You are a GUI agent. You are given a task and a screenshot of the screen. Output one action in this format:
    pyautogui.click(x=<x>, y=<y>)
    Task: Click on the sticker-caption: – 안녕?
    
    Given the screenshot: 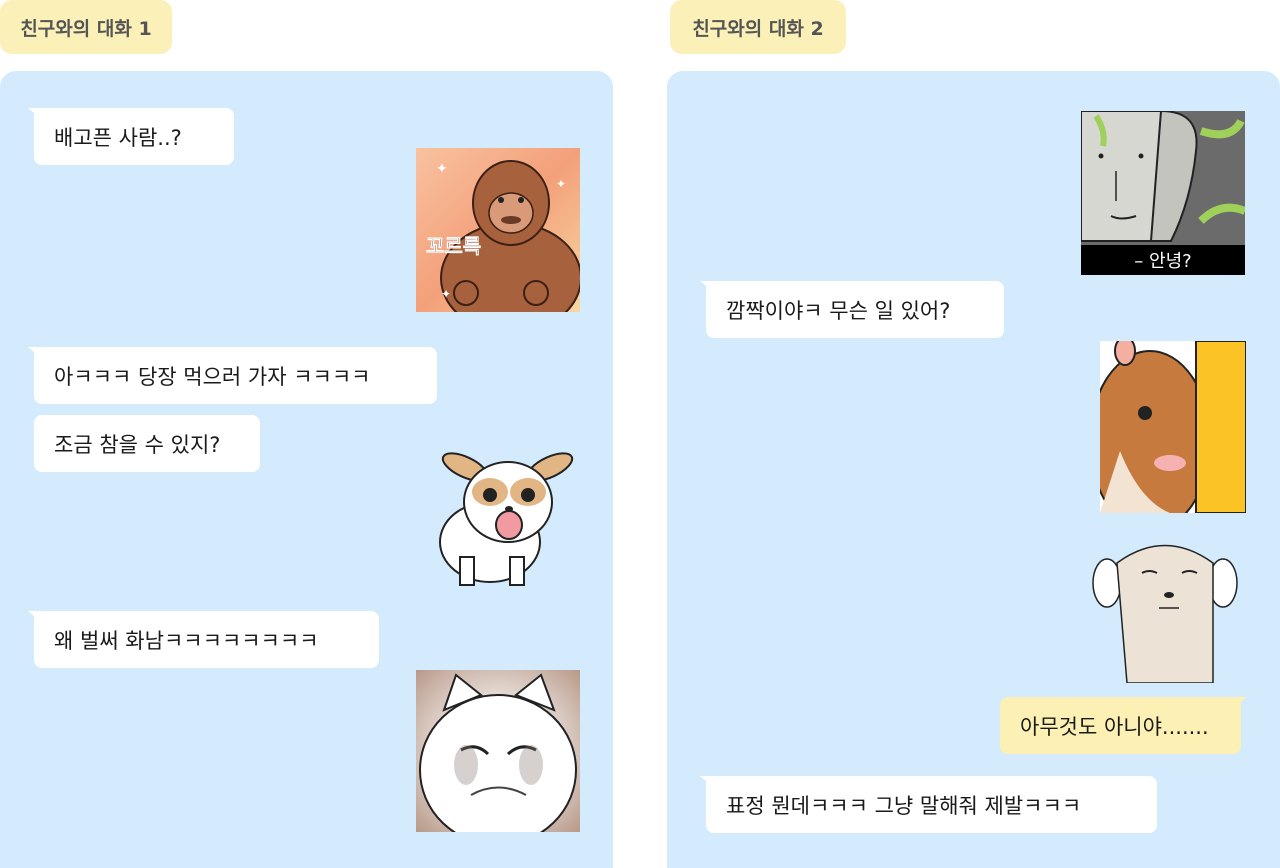 What is the action you would take?
    pyautogui.click(x=1162, y=261)
    